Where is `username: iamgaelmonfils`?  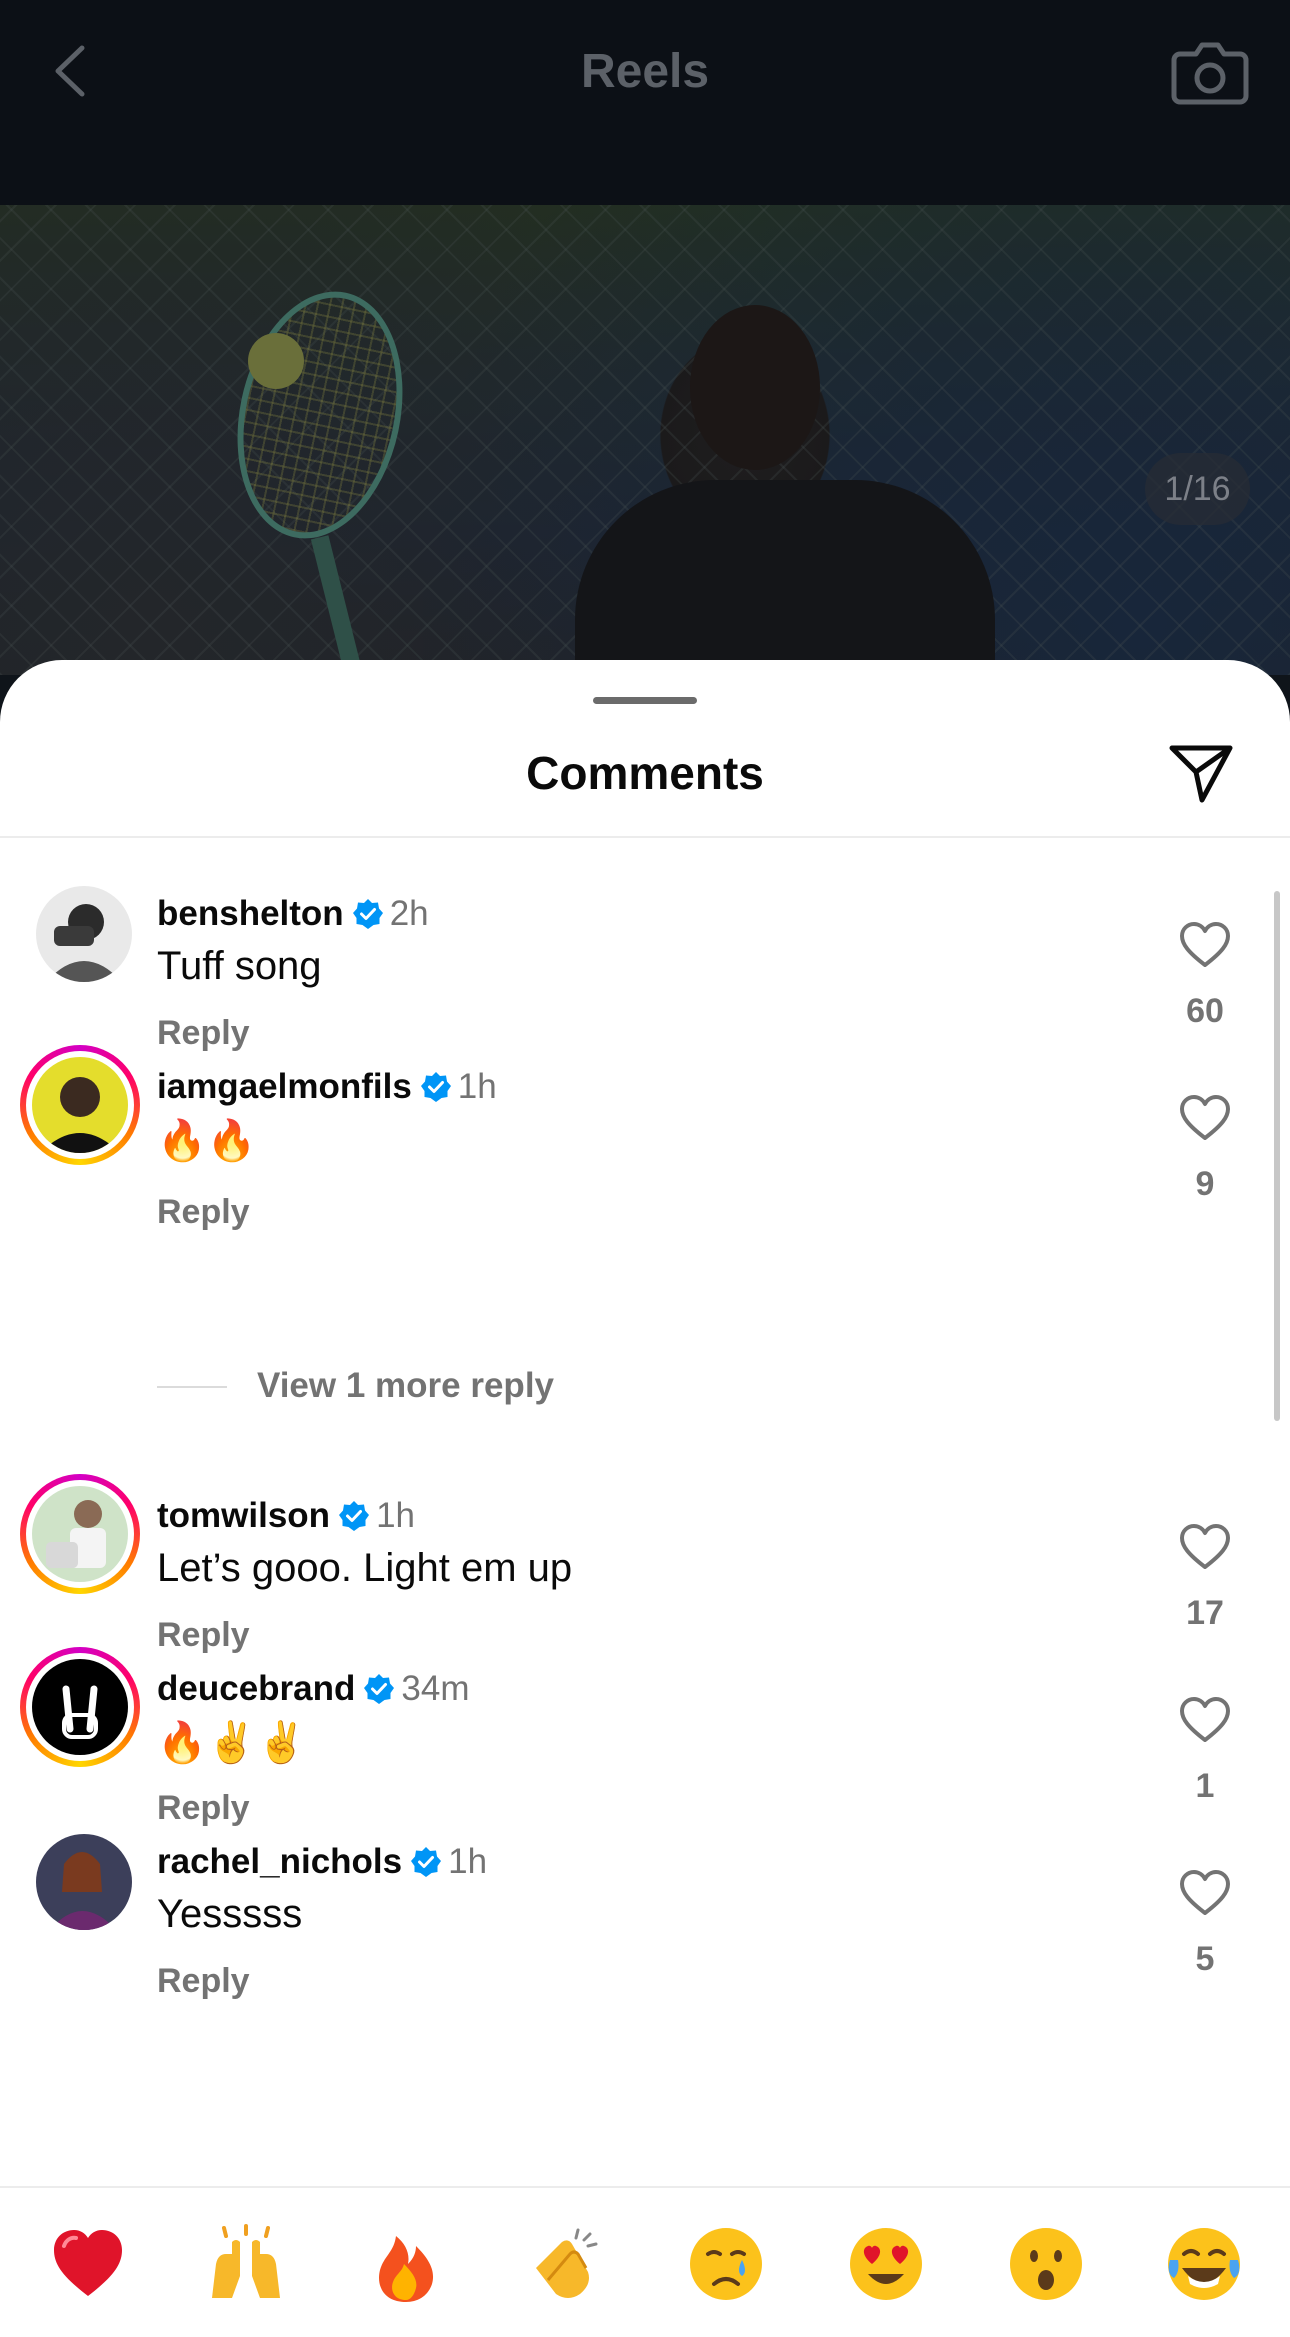
username: iamgaelmonfils is located at coordinates (284, 1086).